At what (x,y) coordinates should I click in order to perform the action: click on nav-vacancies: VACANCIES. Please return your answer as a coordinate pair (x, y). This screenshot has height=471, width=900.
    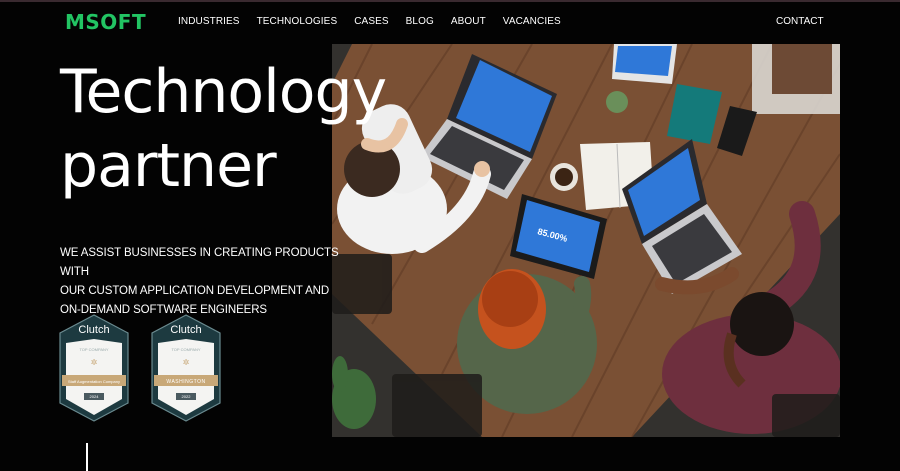
    Looking at the image, I should click on (532, 21).